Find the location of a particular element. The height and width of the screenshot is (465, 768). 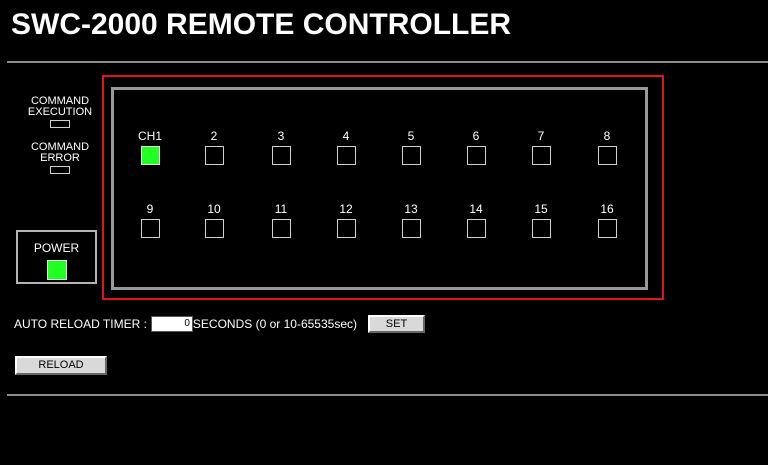

channel-label: 4 is located at coordinates (346, 136).